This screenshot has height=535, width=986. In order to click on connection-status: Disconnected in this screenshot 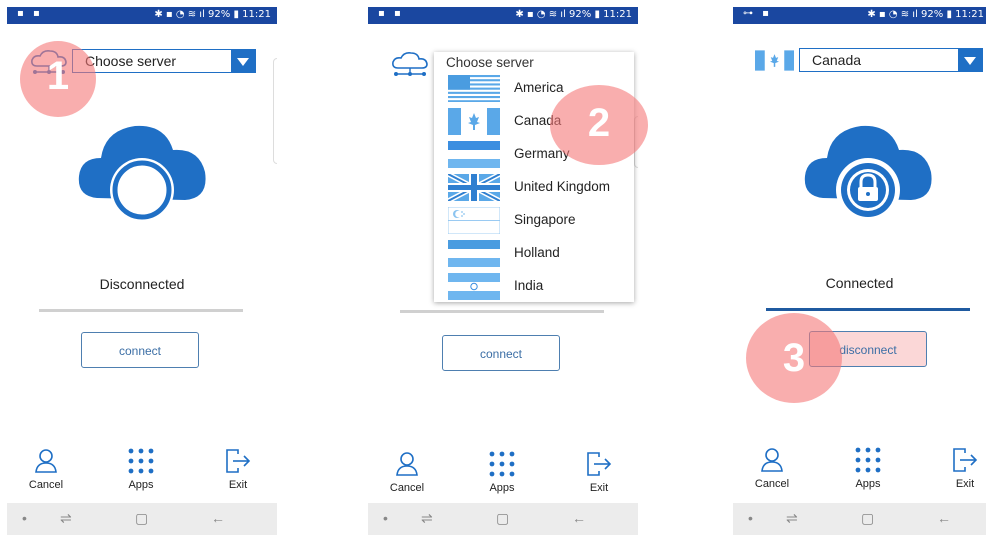, I will do `click(142, 284)`.